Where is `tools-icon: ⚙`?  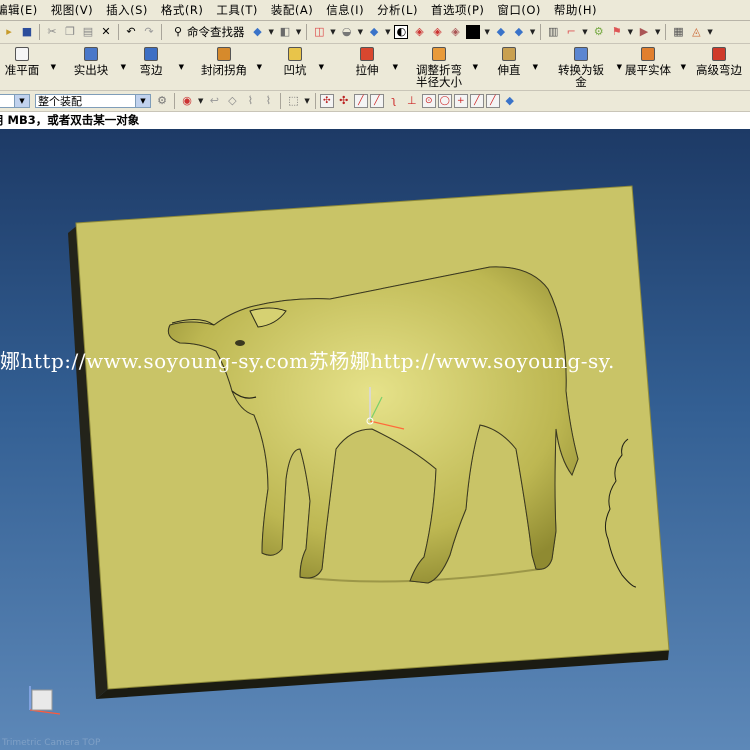 tools-icon: ⚙ is located at coordinates (599, 32).